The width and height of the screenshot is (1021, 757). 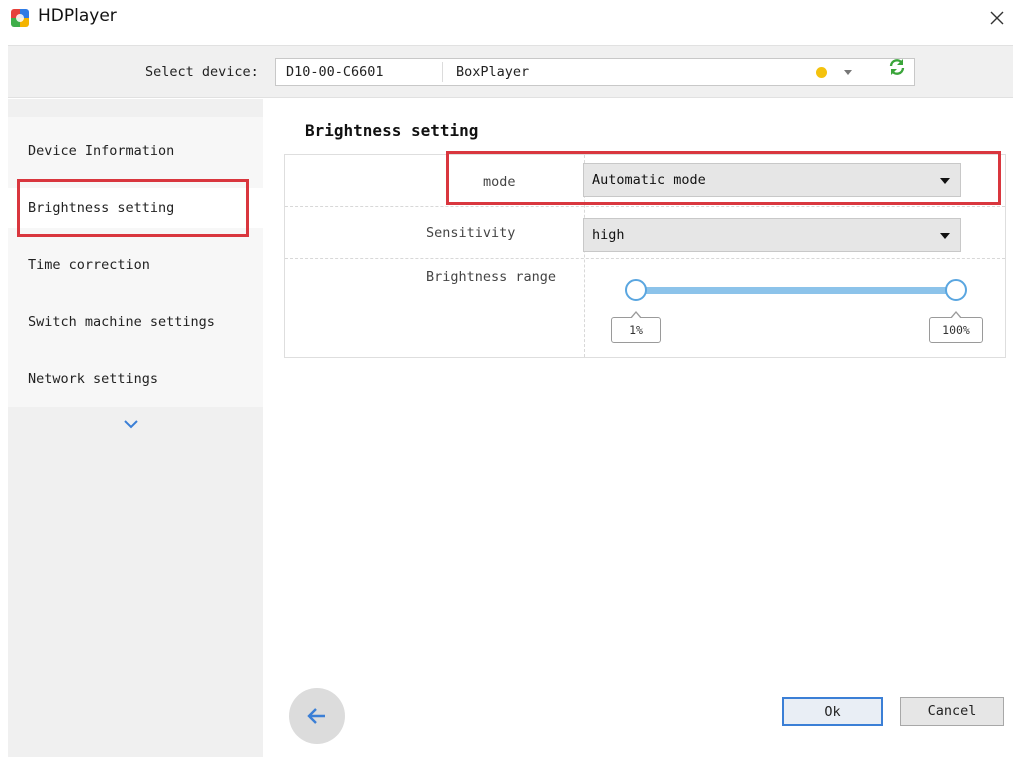 What do you see at coordinates (649, 180) in the screenshot?
I see `mode-select-value: Automatic mode` at bounding box center [649, 180].